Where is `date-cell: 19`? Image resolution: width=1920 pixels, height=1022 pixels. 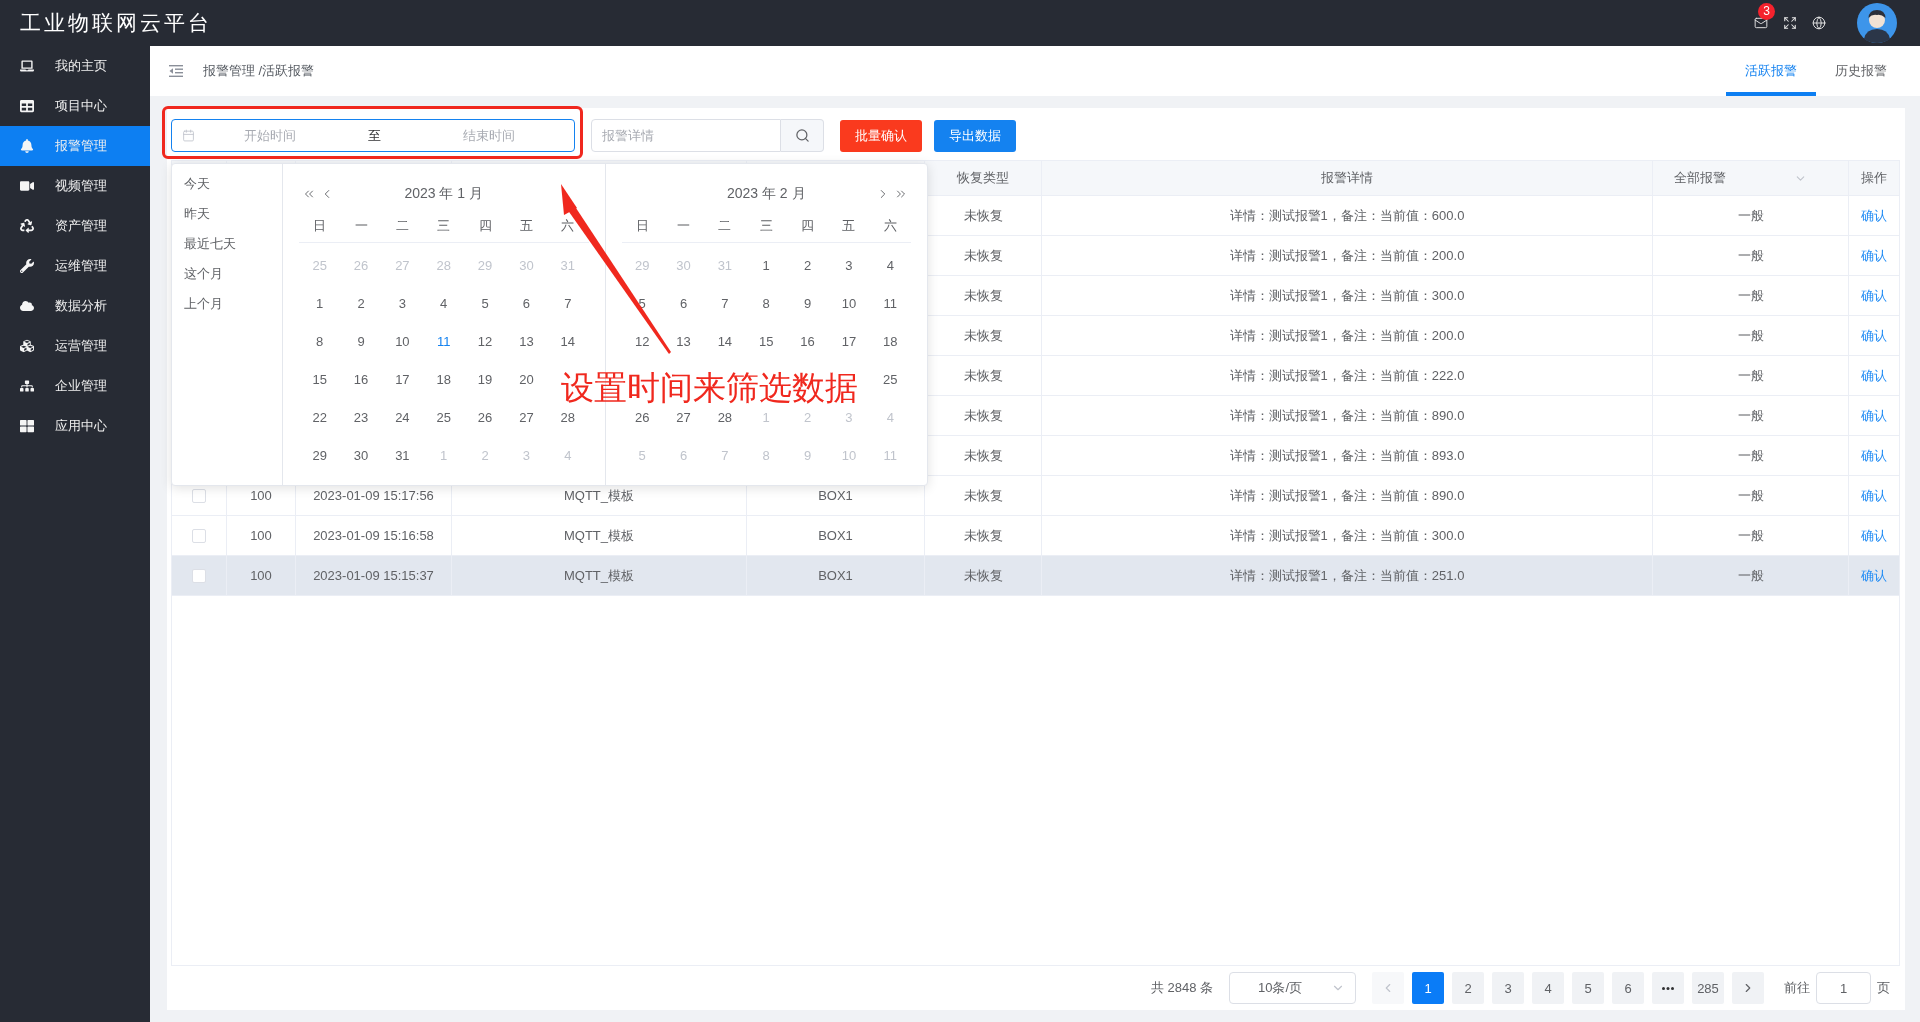 date-cell: 19 is located at coordinates (485, 380).